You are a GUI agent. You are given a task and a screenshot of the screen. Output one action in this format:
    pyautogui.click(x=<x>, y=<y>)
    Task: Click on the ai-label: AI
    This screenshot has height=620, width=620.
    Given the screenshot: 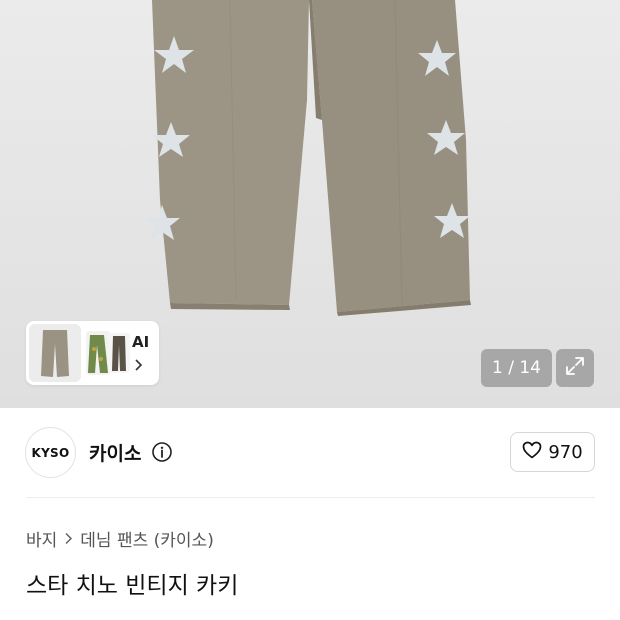 What is the action you would take?
    pyautogui.click(x=140, y=342)
    